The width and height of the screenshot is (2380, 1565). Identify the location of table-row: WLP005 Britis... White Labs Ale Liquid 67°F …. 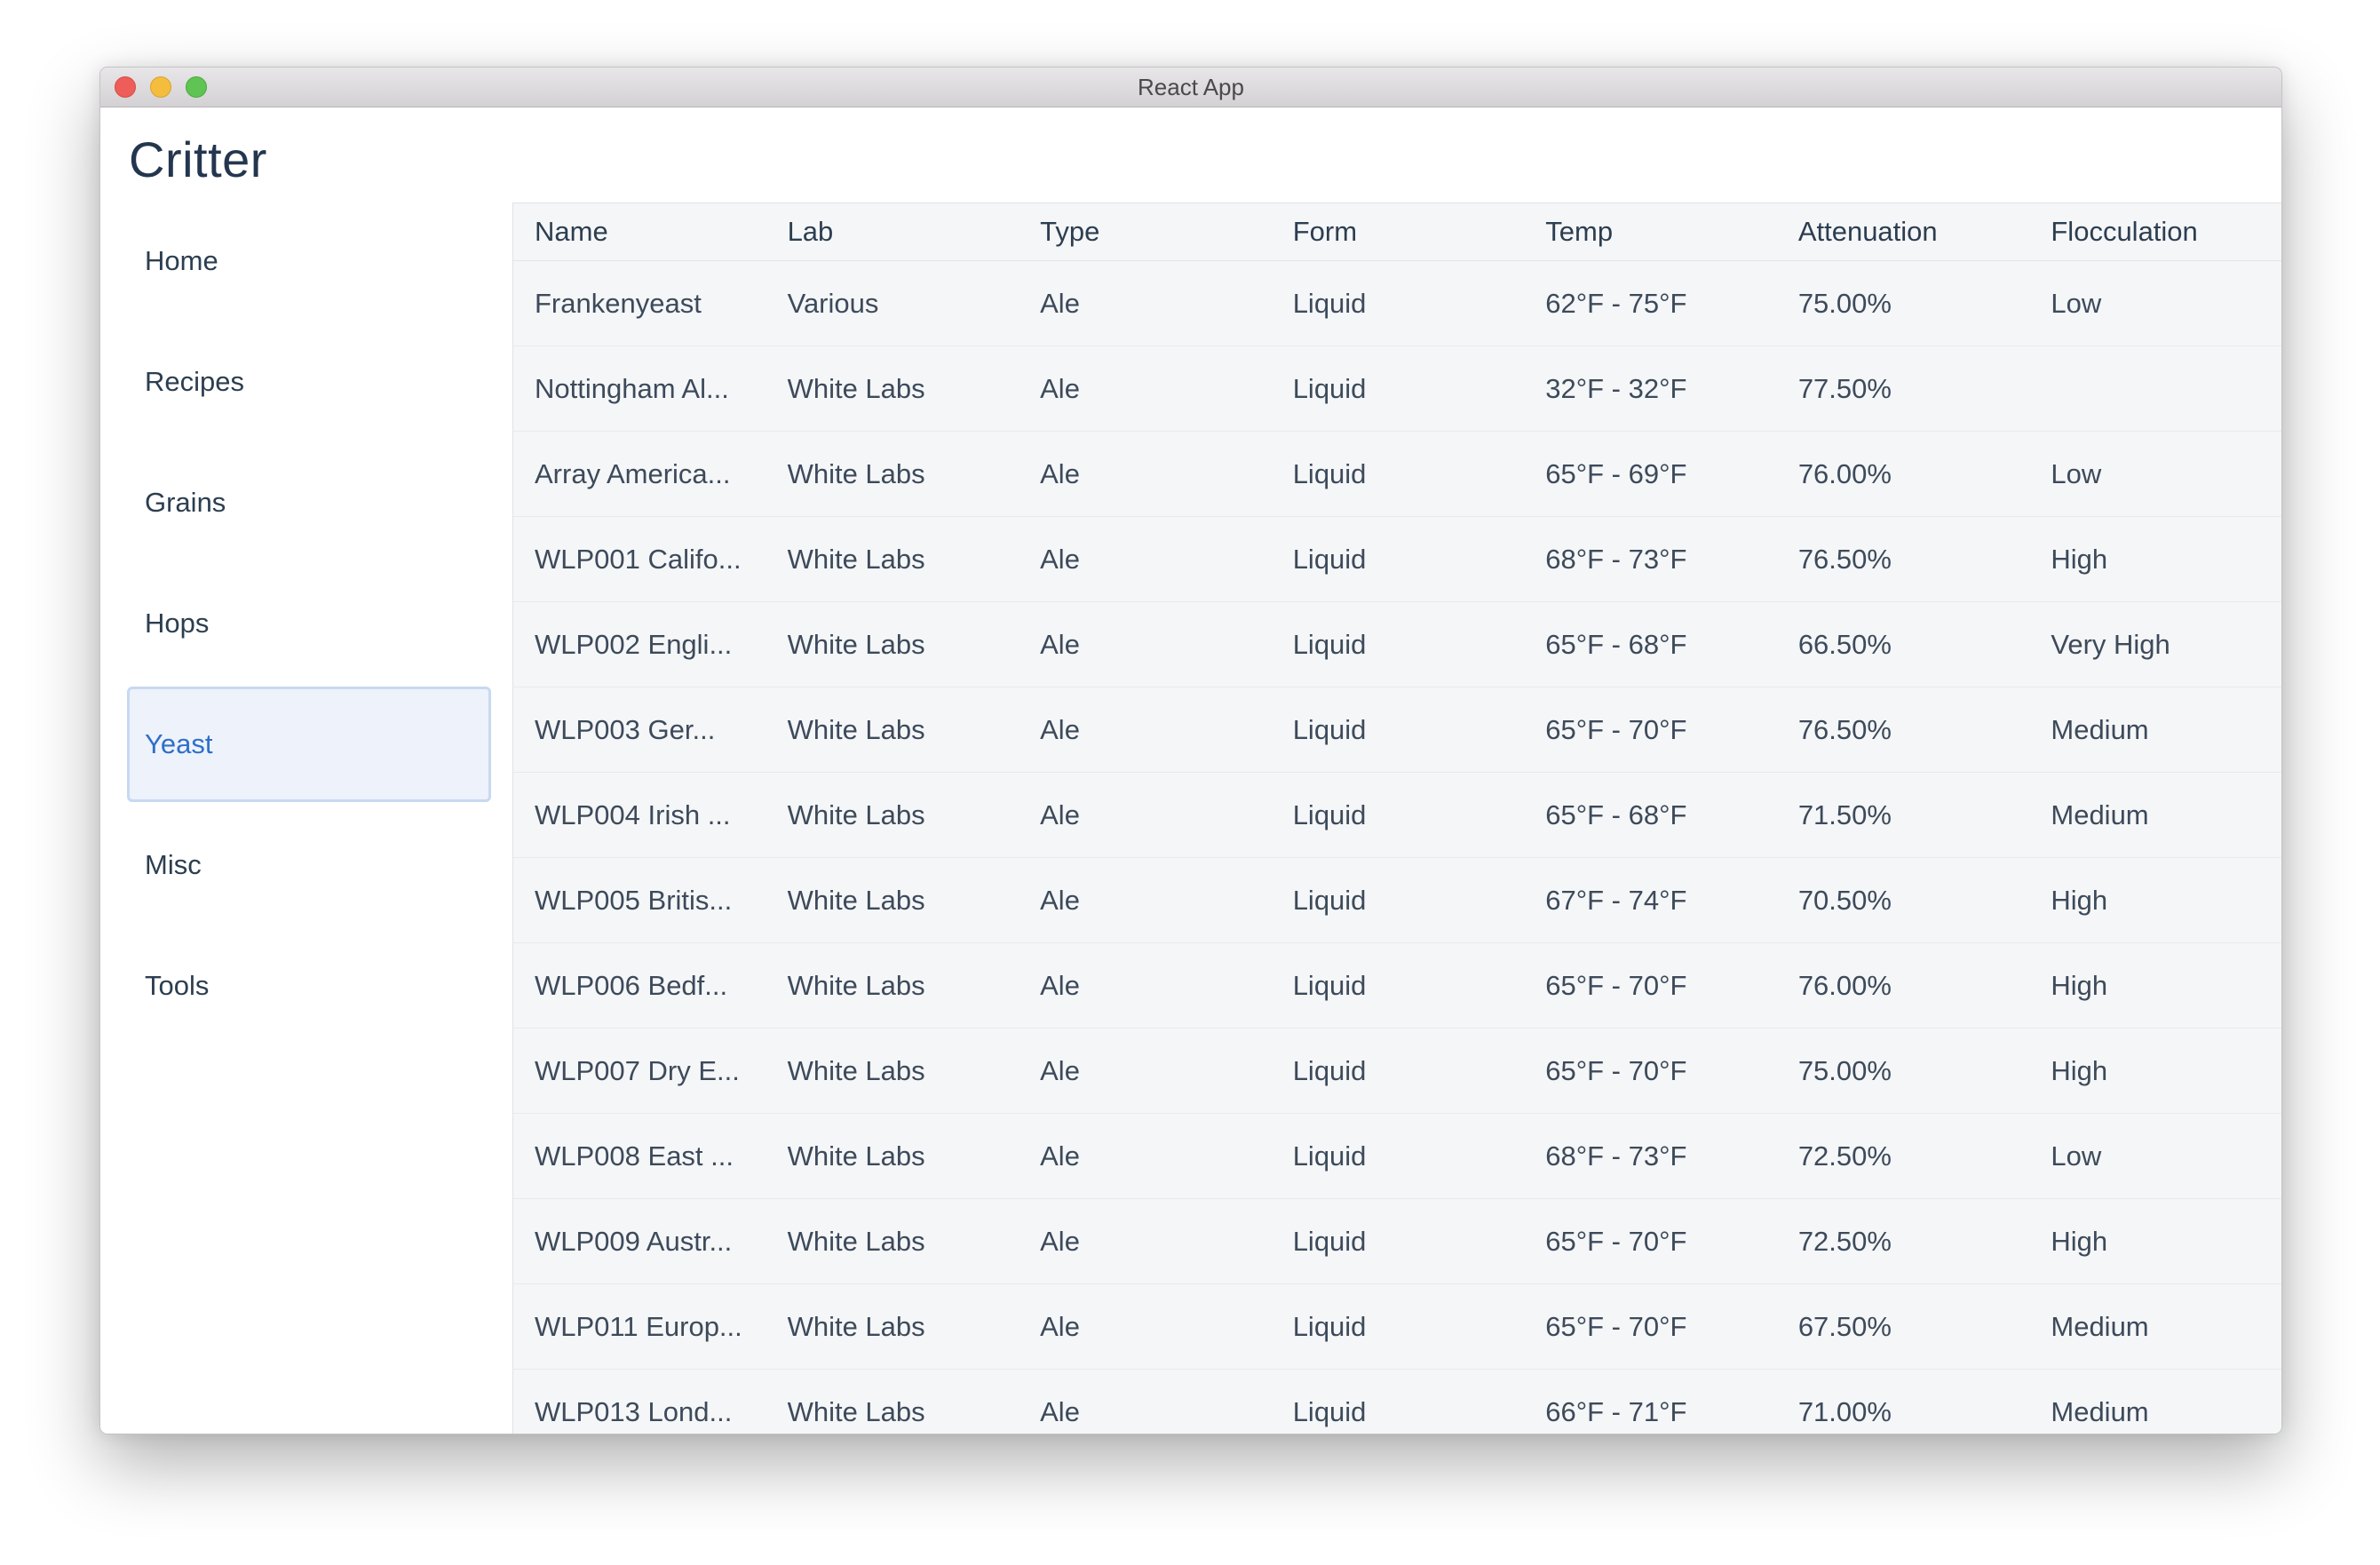
(1397, 900).